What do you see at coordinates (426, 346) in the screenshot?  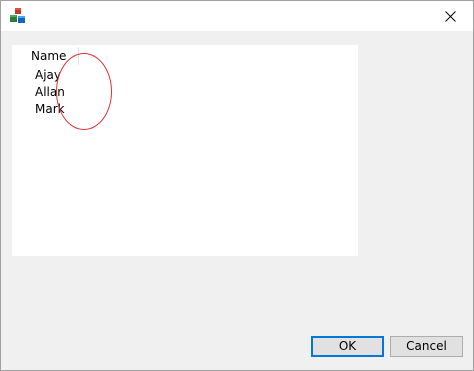 I see `cancel-button: Cancel` at bounding box center [426, 346].